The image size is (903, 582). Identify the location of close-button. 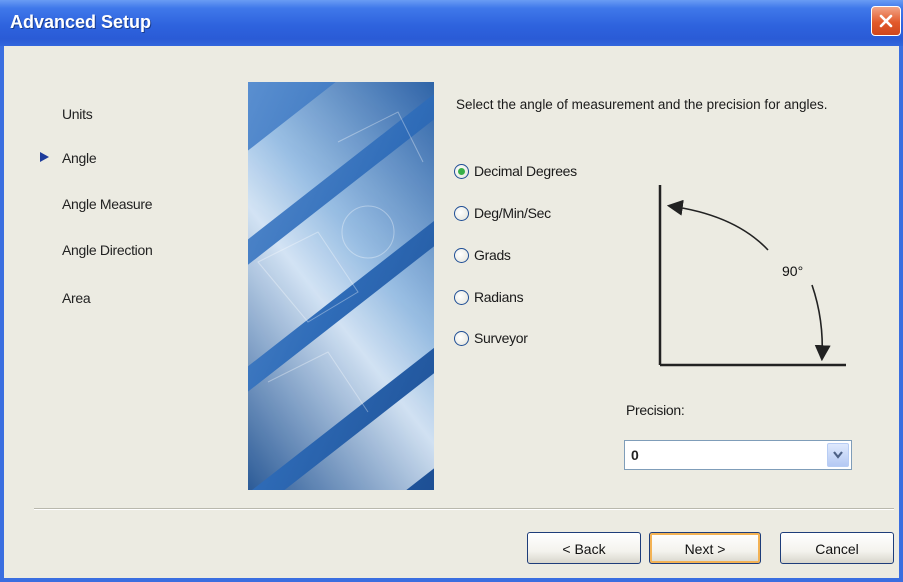
(886, 21).